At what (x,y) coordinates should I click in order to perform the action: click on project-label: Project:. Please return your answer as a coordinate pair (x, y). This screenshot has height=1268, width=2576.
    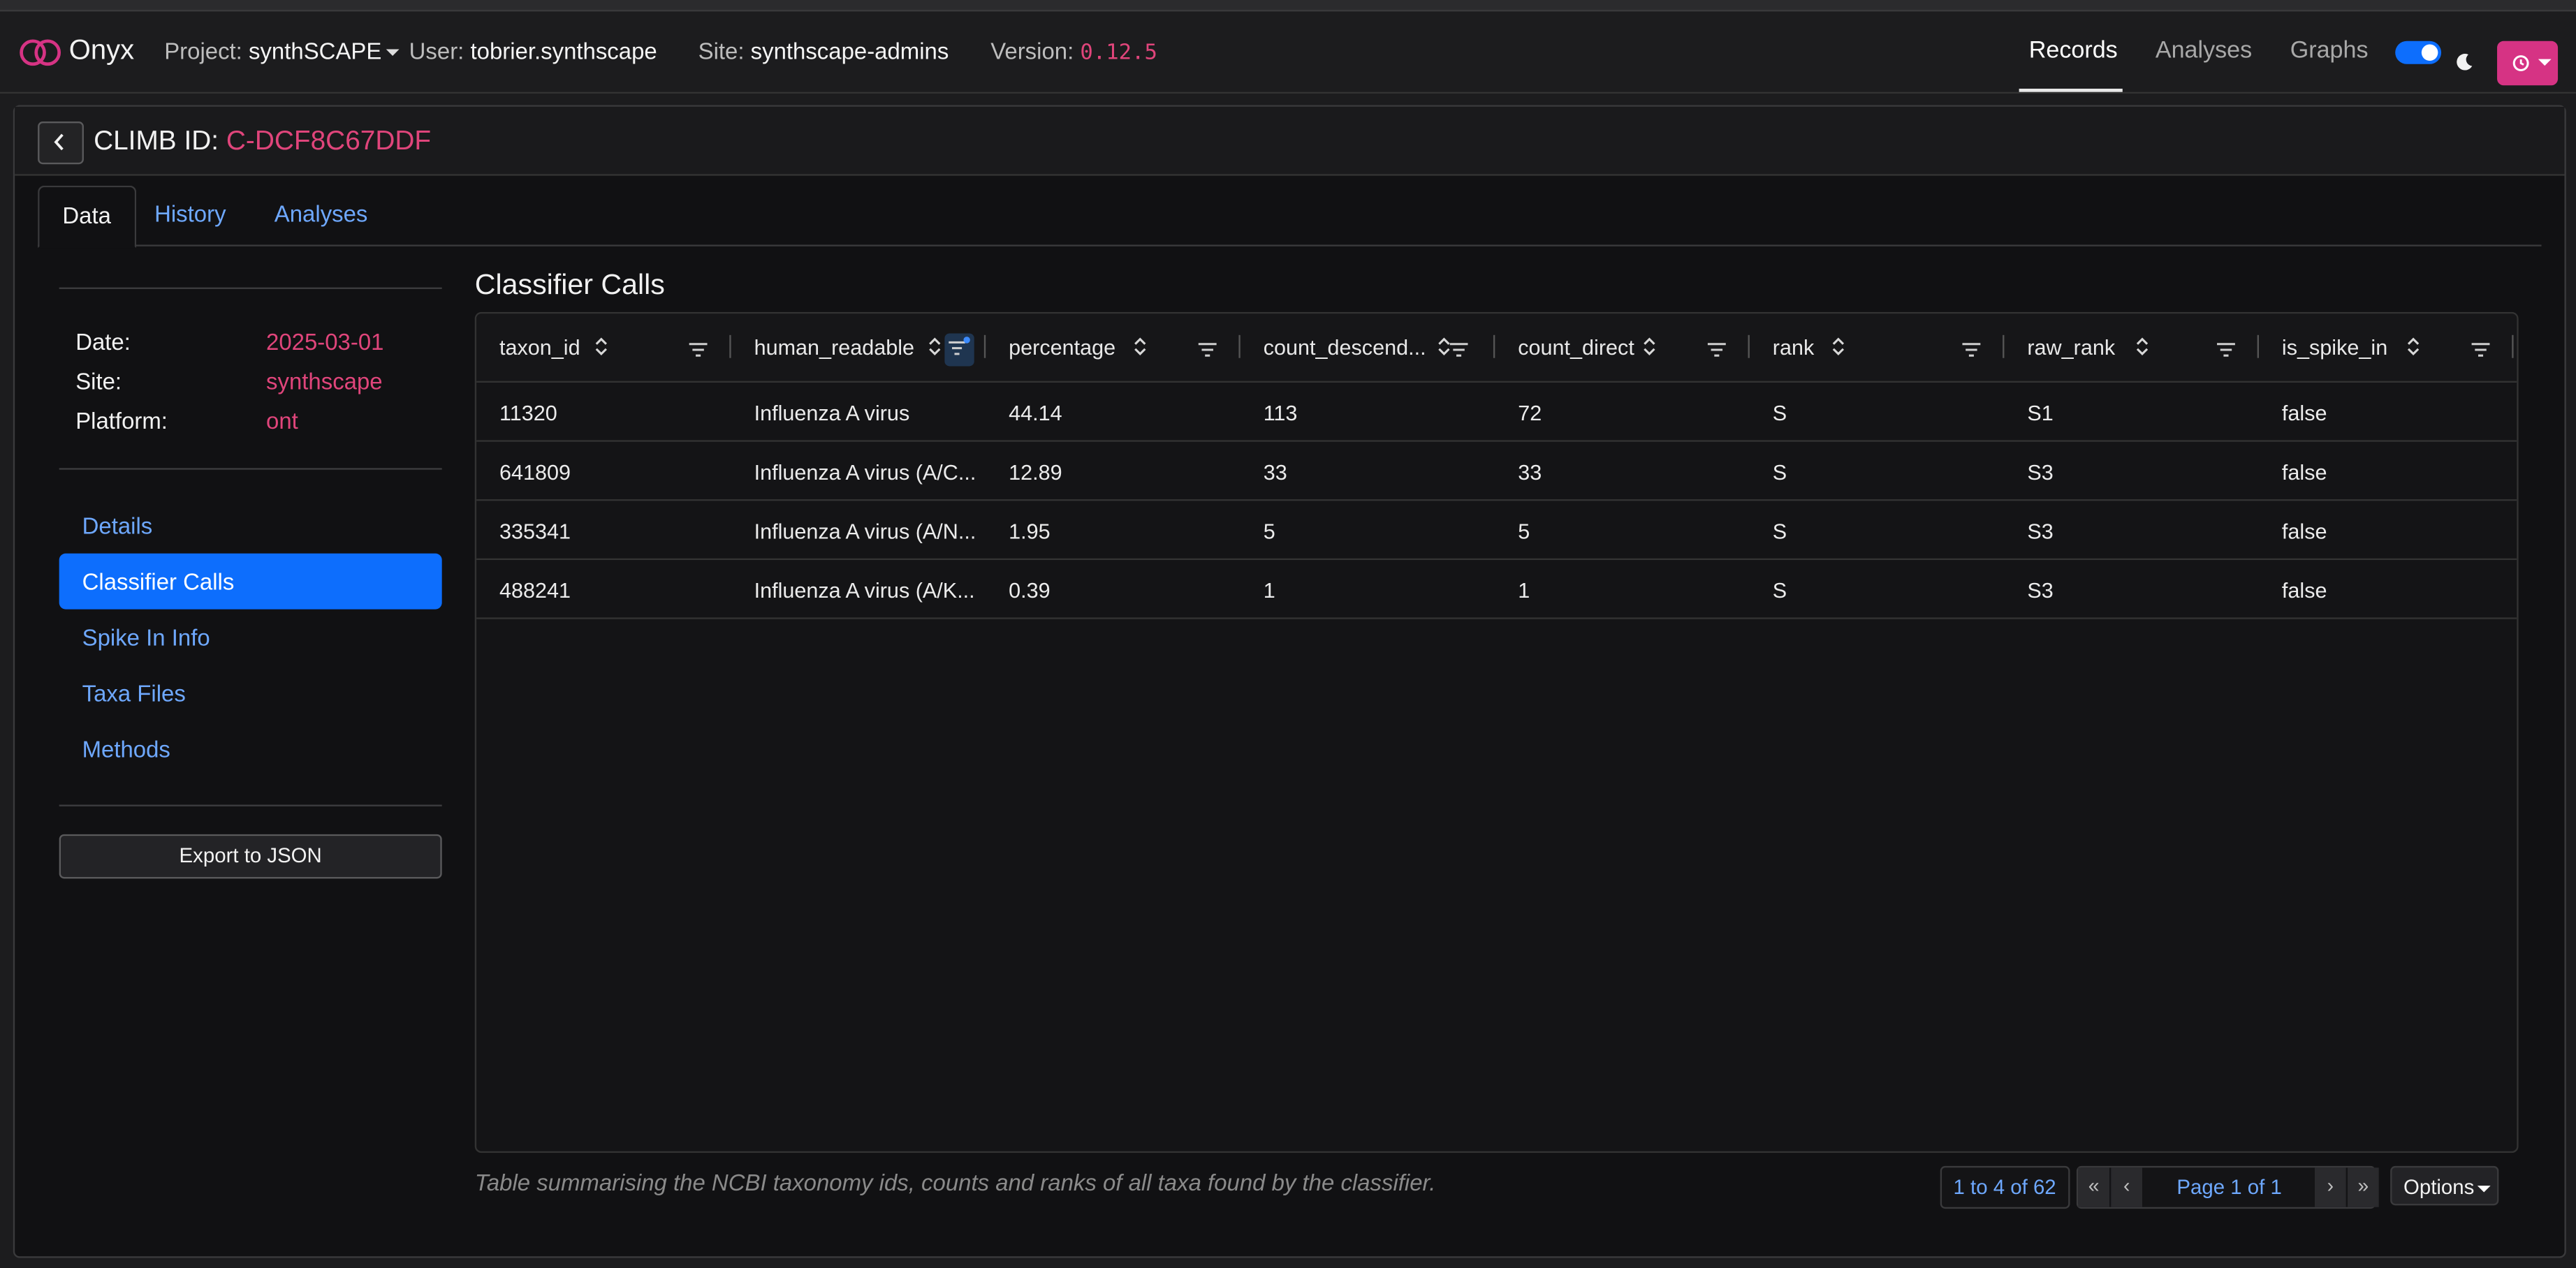
    Looking at the image, I should click on (203, 51).